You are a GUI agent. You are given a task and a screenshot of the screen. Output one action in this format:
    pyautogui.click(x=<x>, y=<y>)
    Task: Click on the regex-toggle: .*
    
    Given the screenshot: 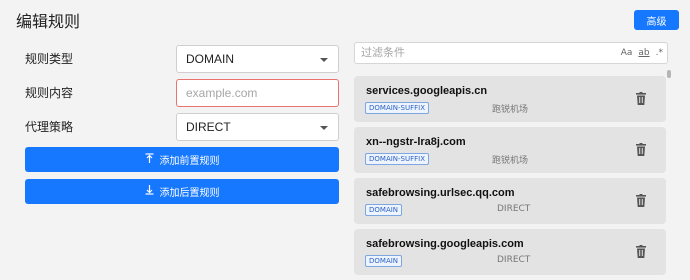 What is the action you would take?
    pyautogui.click(x=659, y=53)
    